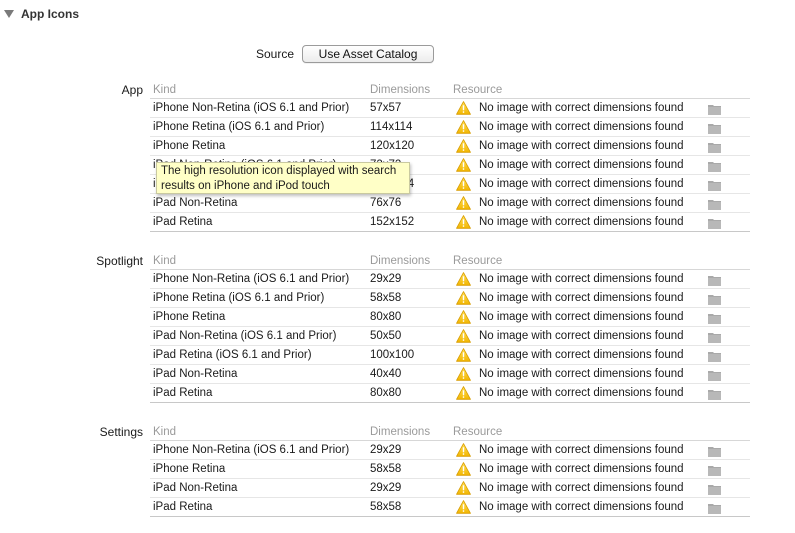  I want to click on dimensions-cell: 58x58, so click(386, 507).